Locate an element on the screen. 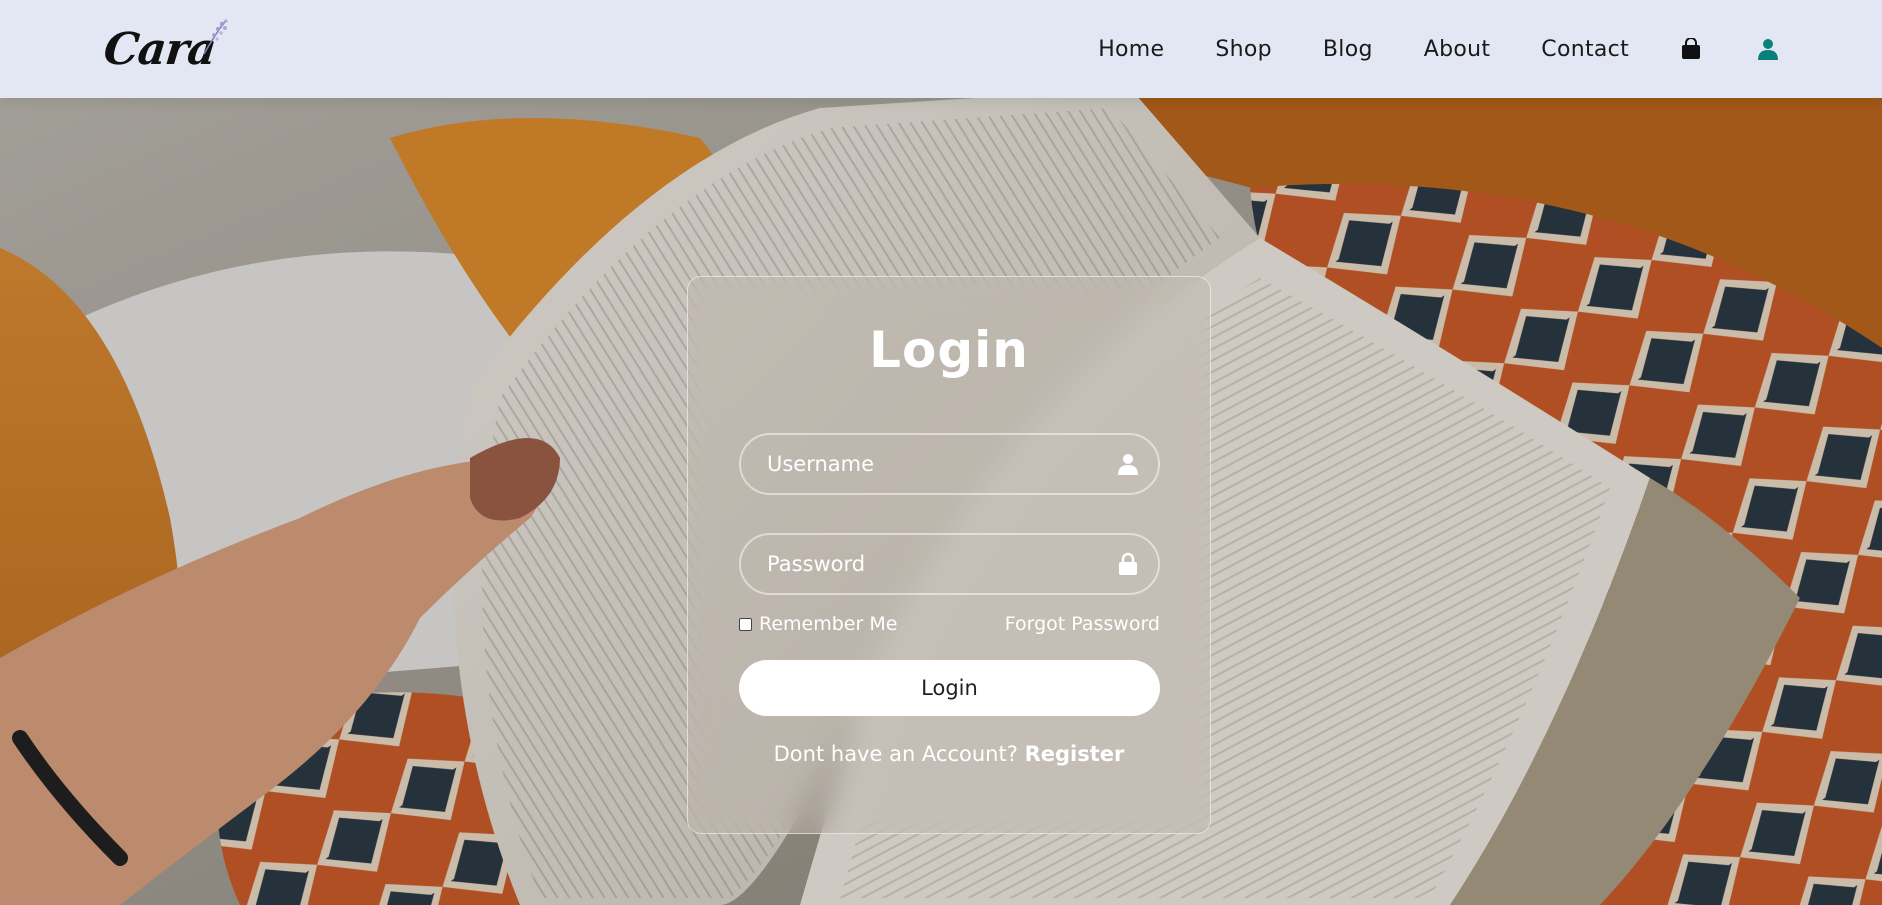 The height and width of the screenshot is (905, 1882). lavender-sprig-icon is located at coordinates (215, 36).